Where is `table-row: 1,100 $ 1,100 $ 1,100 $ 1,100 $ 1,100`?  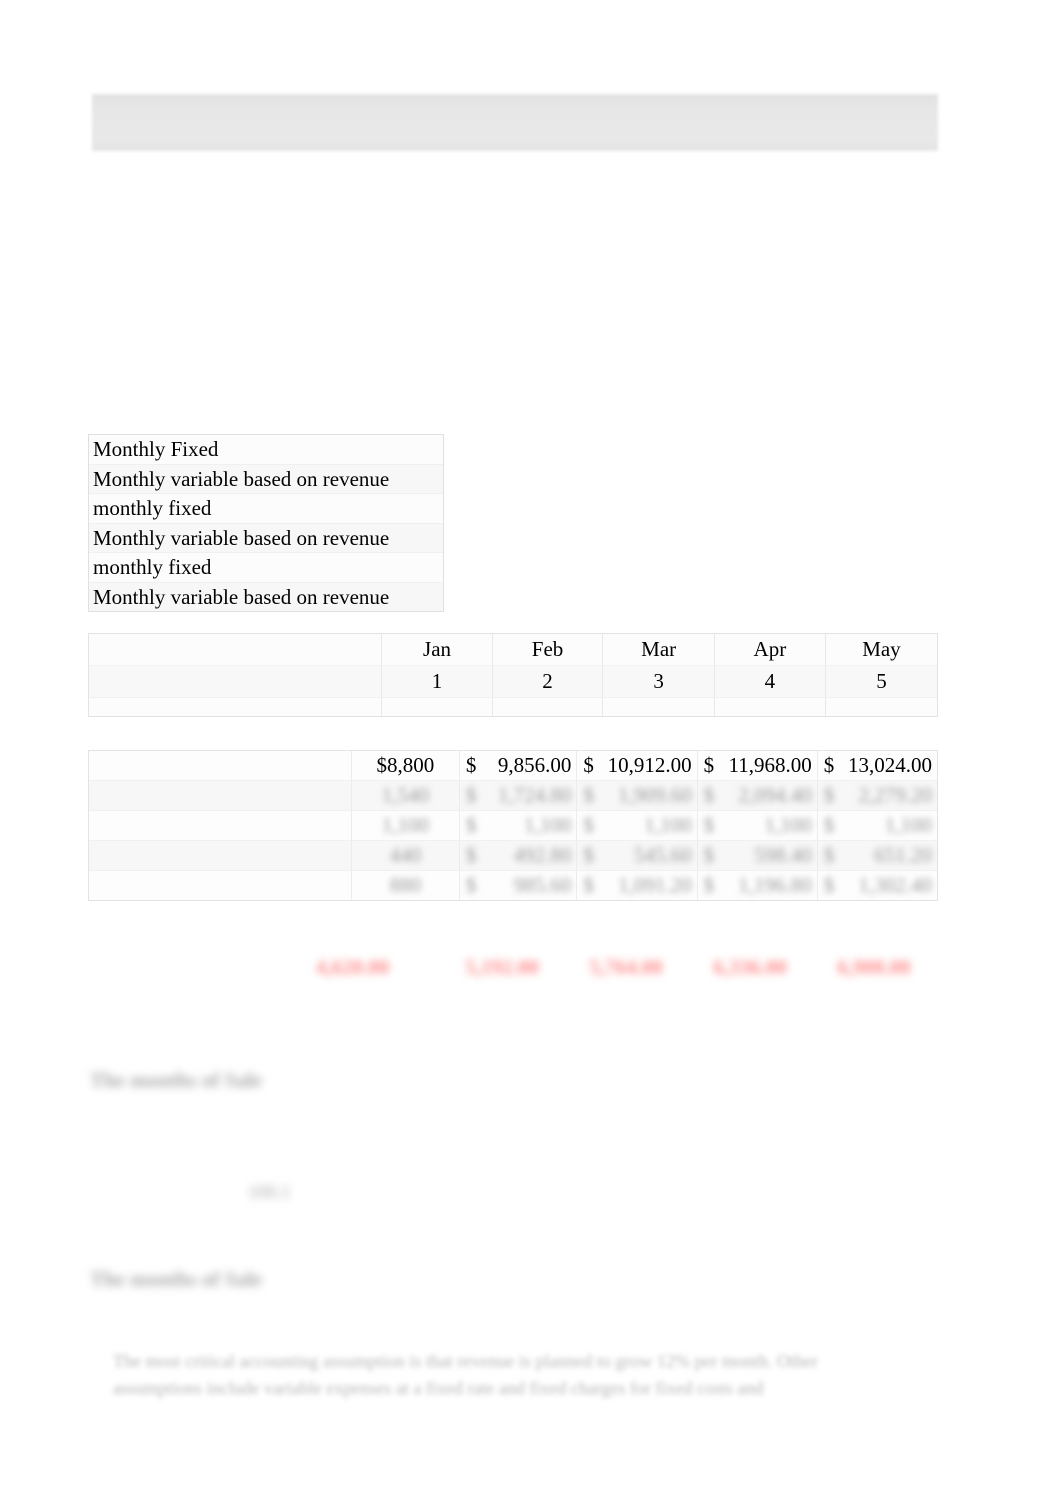 table-row: 1,100 $ 1,100 $ 1,100 $ 1,100 $ 1,100 is located at coordinates (513, 825).